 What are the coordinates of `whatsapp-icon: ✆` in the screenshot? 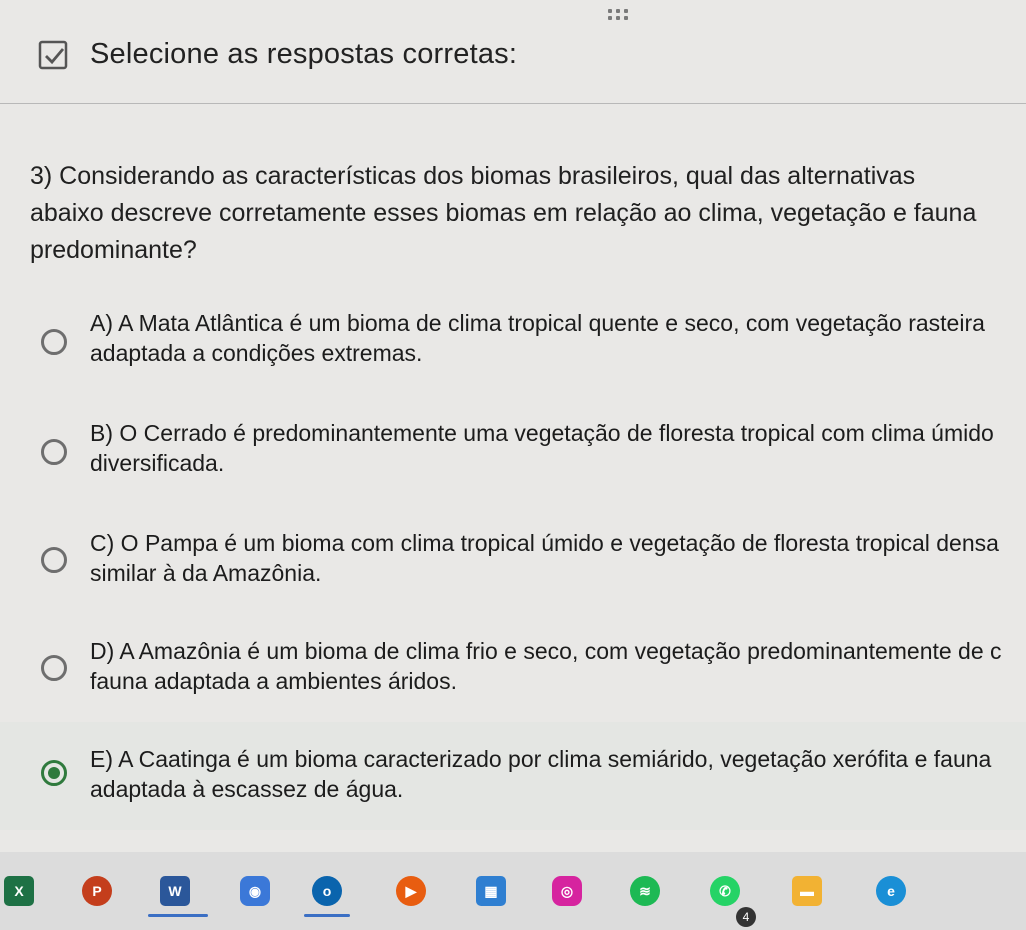 It's located at (725, 891).